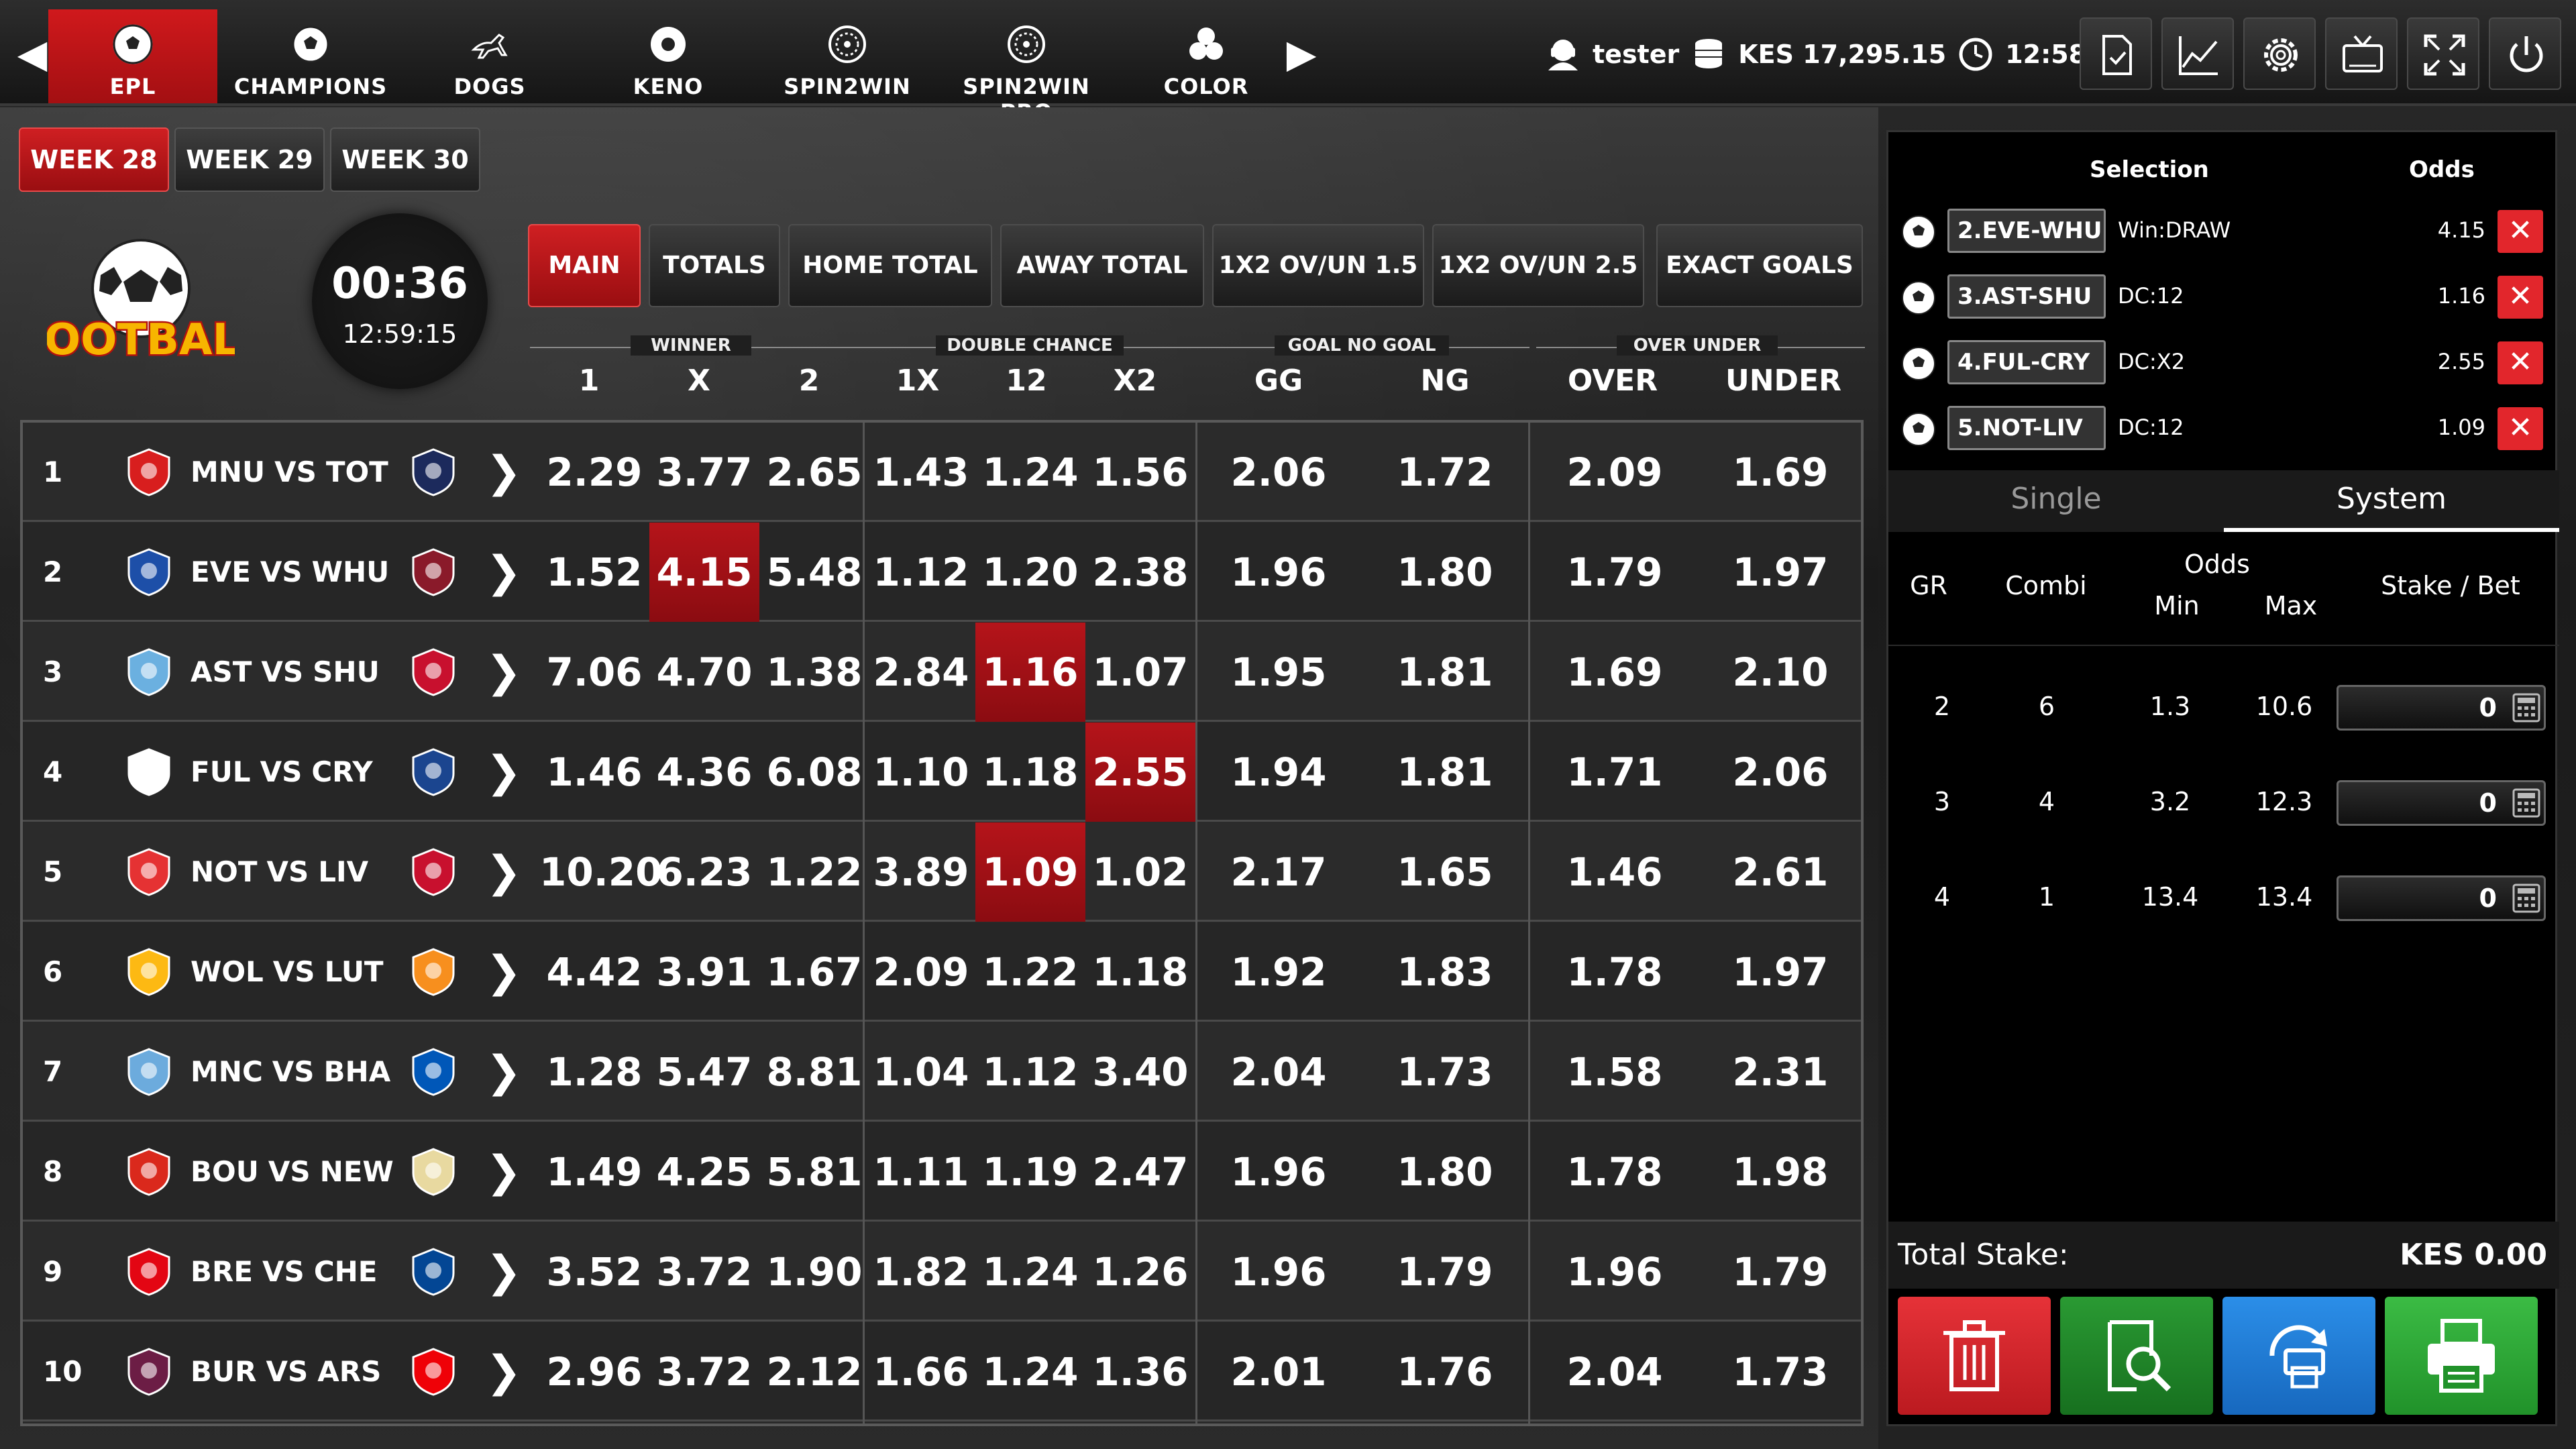 This screenshot has height=1449, width=2576. I want to click on odds-cell-12: 1.18, so click(1030, 772).